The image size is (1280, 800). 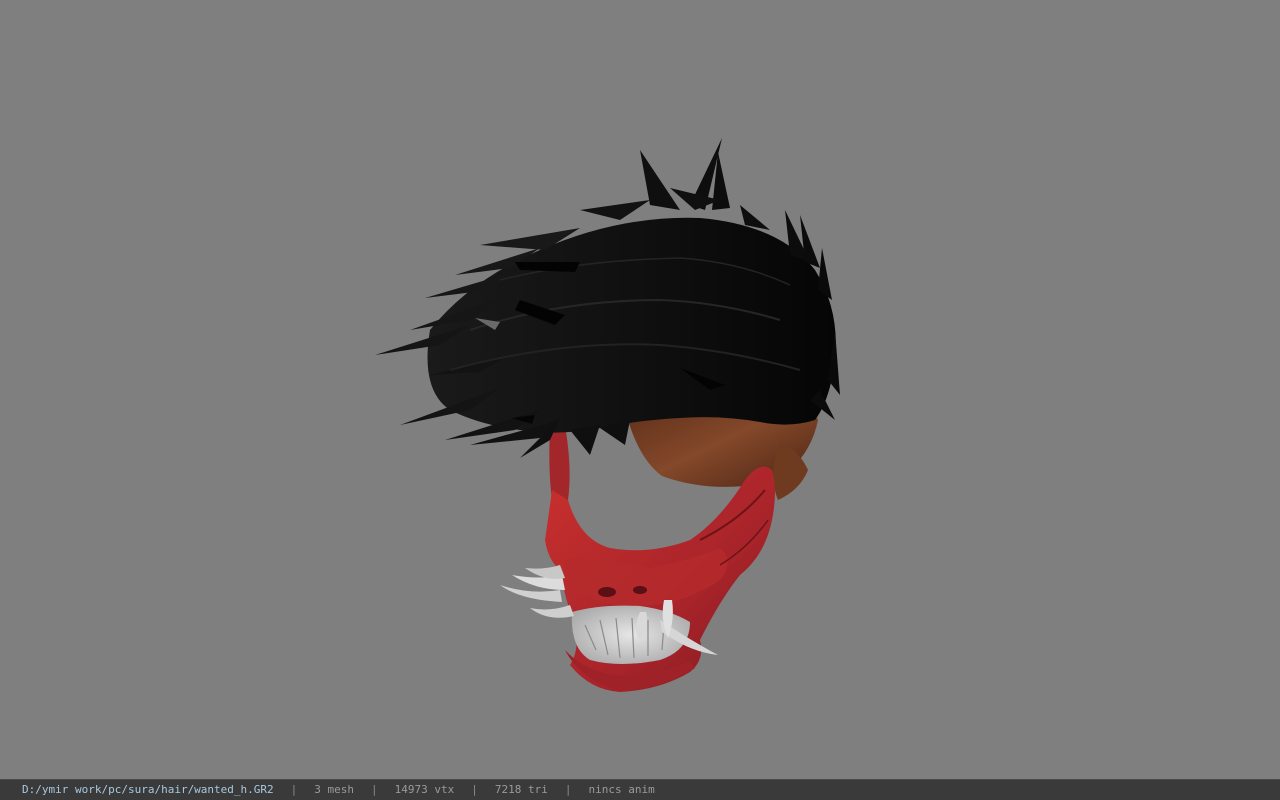 I want to click on vertex-count: 14973 vtx, so click(x=424, y=789).